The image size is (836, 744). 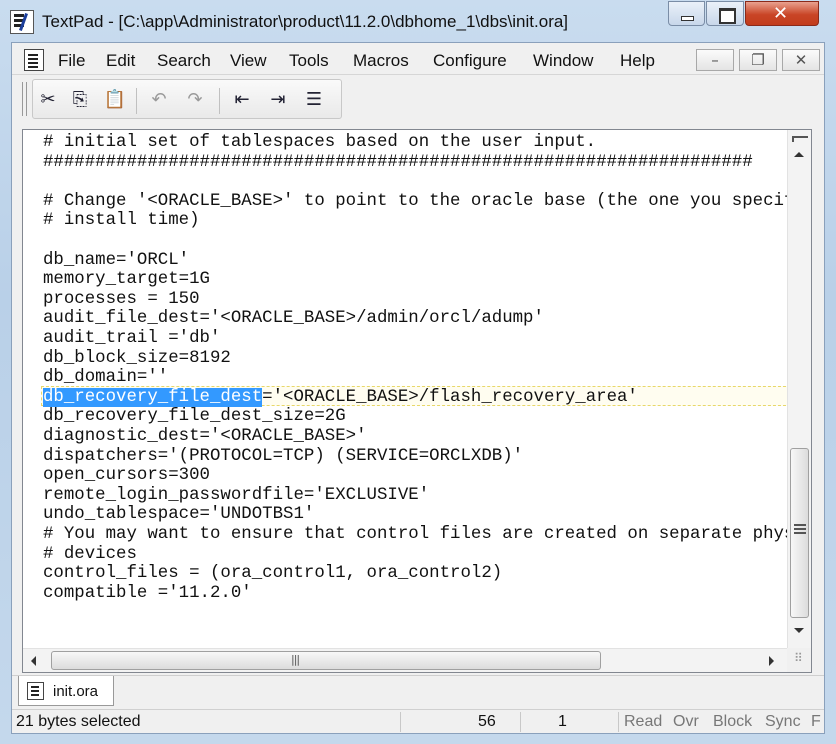 What do you see at coordinates (783, 722) in the screenshot?
I see `status-sync: Sync` at bounding box center [783, 722].